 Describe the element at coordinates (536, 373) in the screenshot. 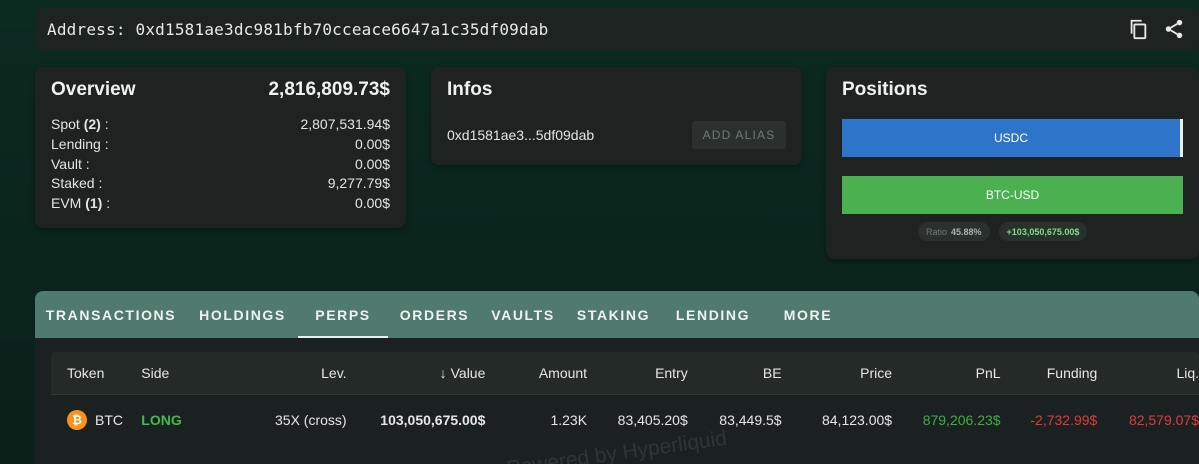

I see `header-amount: Amount` at that location.